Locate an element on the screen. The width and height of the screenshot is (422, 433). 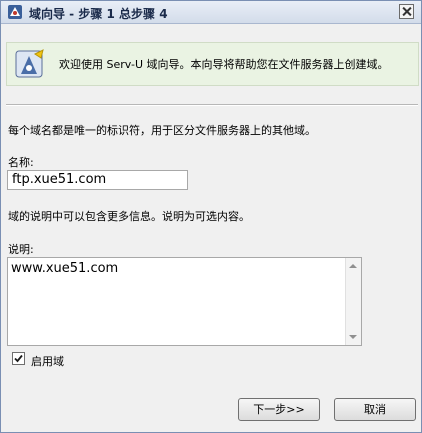
checkmark-icon is located at coordinates (18, 358).